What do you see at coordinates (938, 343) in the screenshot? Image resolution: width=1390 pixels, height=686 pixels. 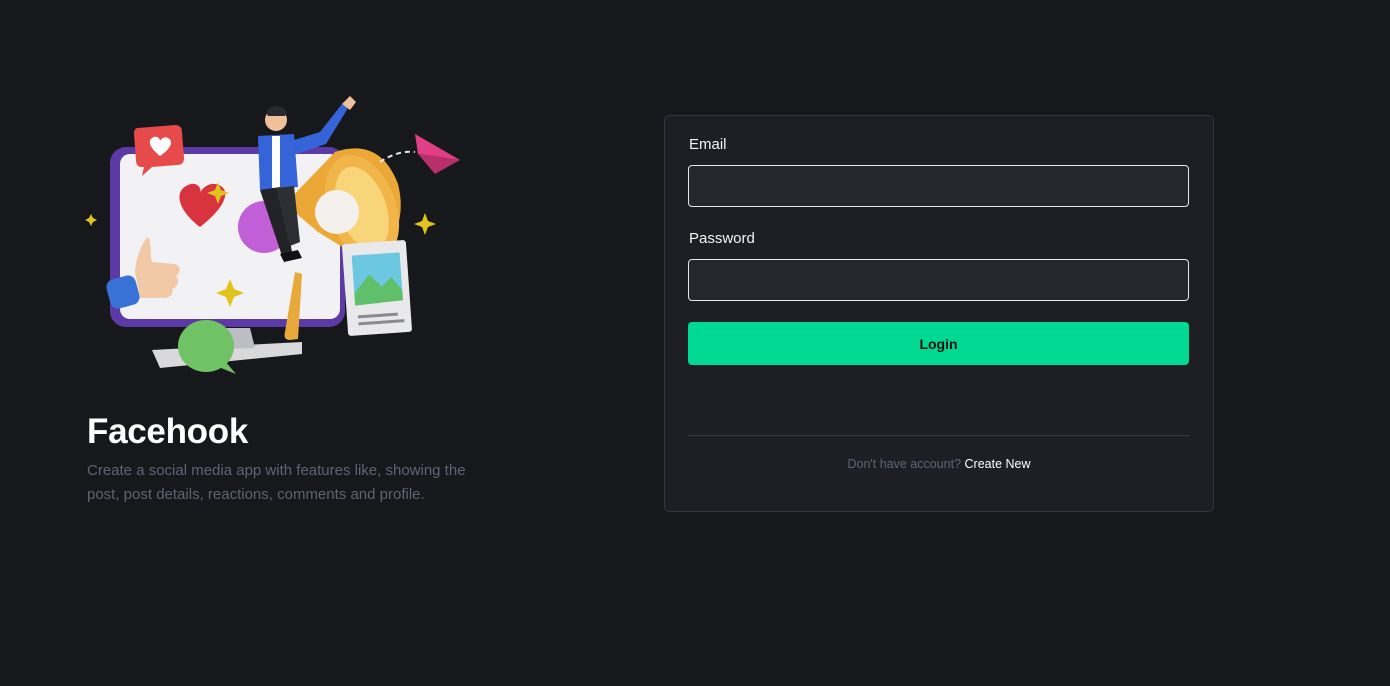 I see `login-button: Login` at bounding box center [938, 343].